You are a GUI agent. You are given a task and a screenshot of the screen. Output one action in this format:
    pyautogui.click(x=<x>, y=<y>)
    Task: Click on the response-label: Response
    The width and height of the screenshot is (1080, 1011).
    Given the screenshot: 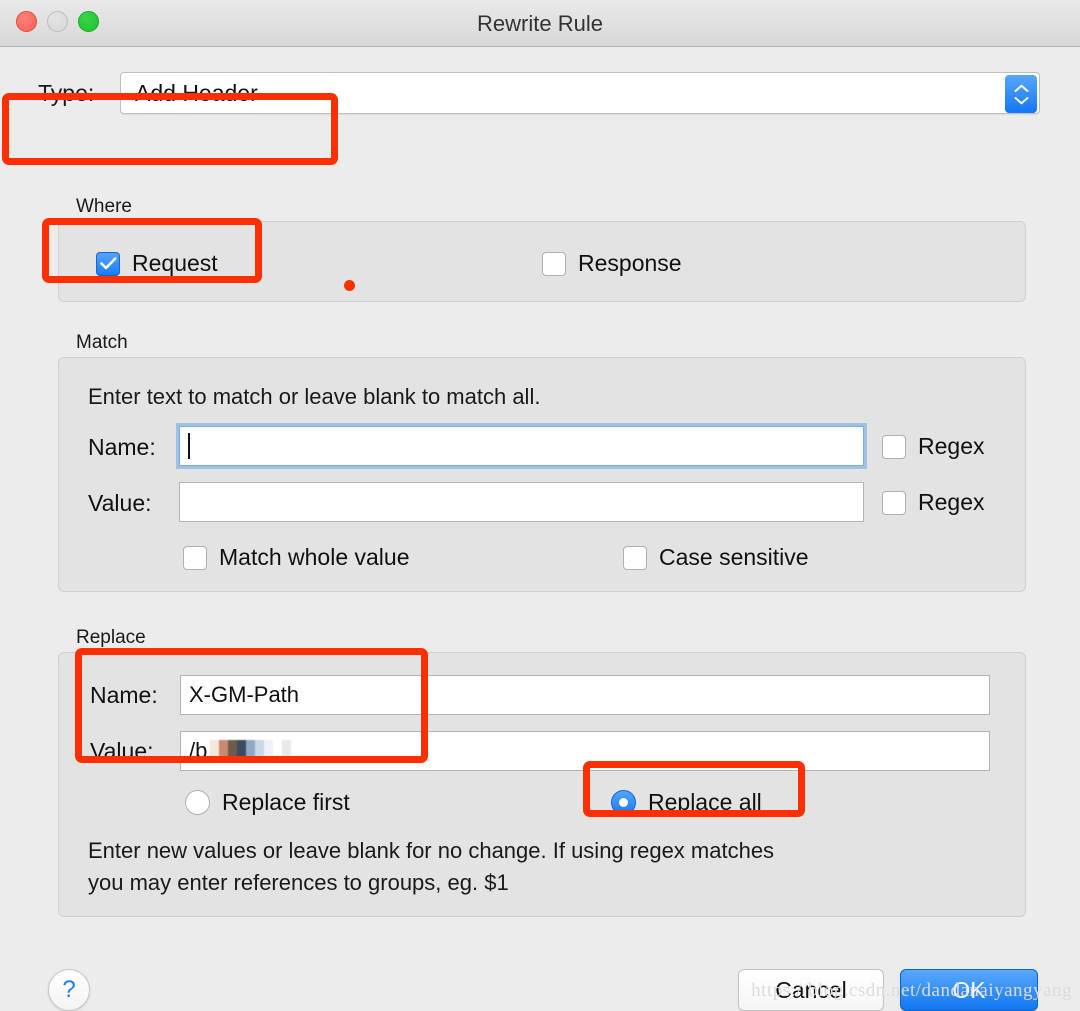 What is the action you would take?
    pyautogui.click(x=630, y=263)
    